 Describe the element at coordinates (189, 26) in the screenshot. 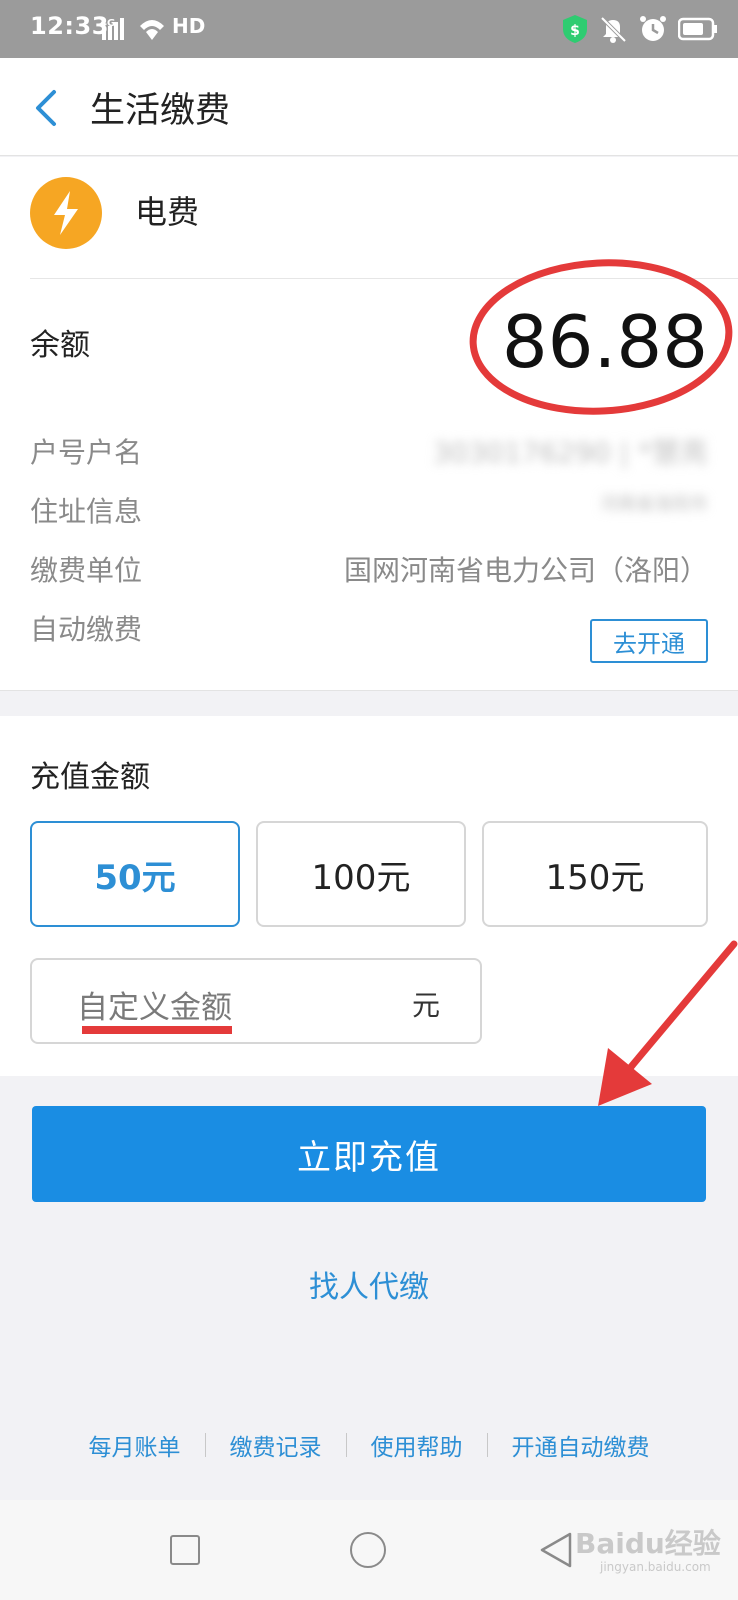

I see `hd-label: HD` at that location.